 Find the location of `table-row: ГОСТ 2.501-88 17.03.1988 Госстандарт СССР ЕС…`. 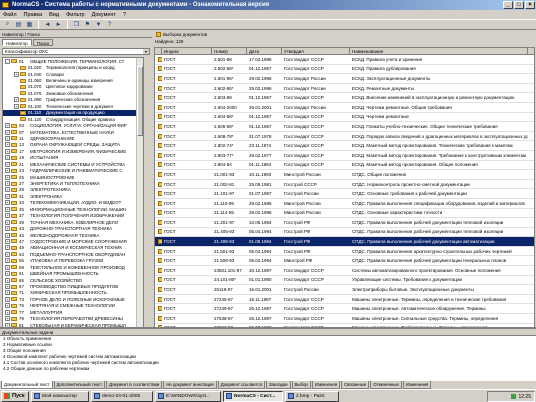

table-row: ГОСТ 2.501-88 17.03.1988 Госстандарт СССР ЕС… is located at coordinates (344, 60).